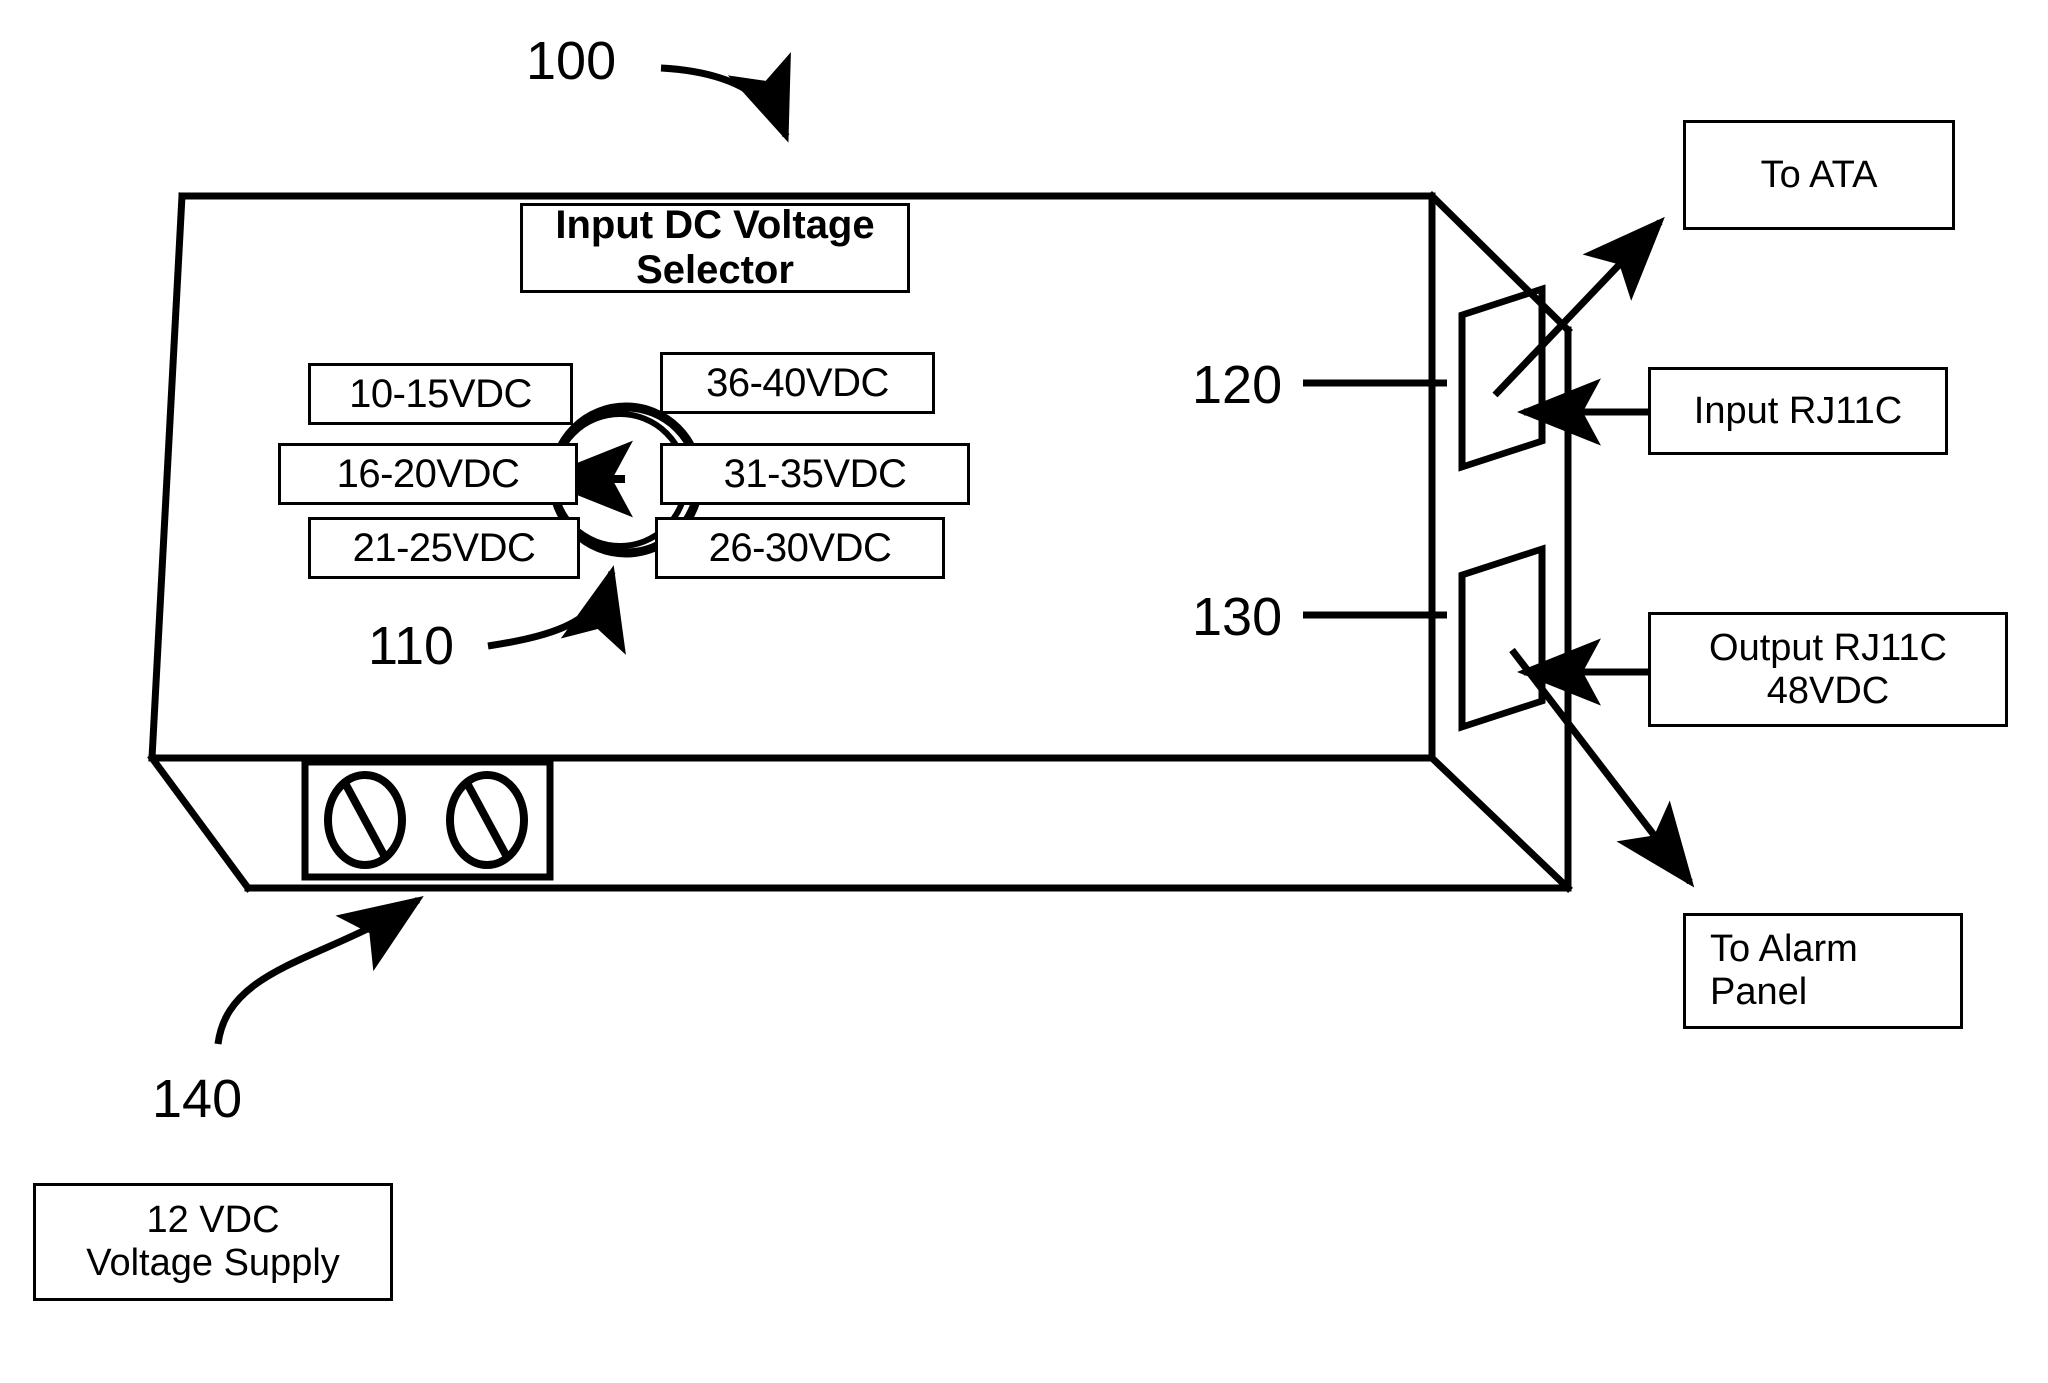 This screenshot has height=1383, width=2048. I want to click on callout-to-ata: To ATA, so click(1819, 175).